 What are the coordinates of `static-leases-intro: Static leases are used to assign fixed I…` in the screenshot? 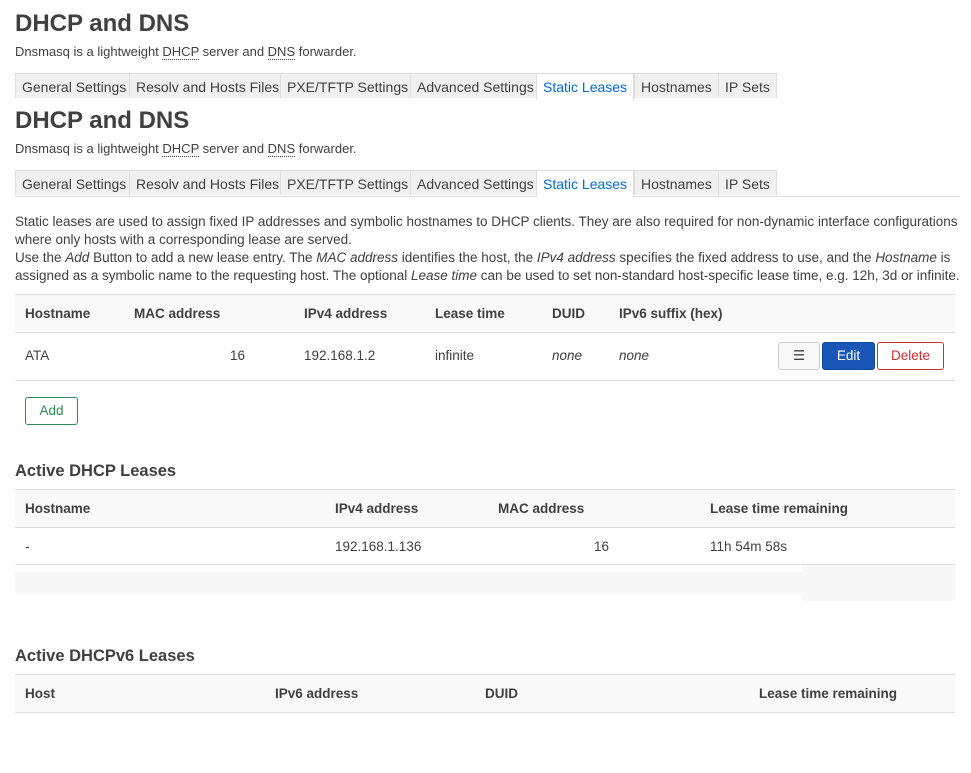 It's located at (487, 248).